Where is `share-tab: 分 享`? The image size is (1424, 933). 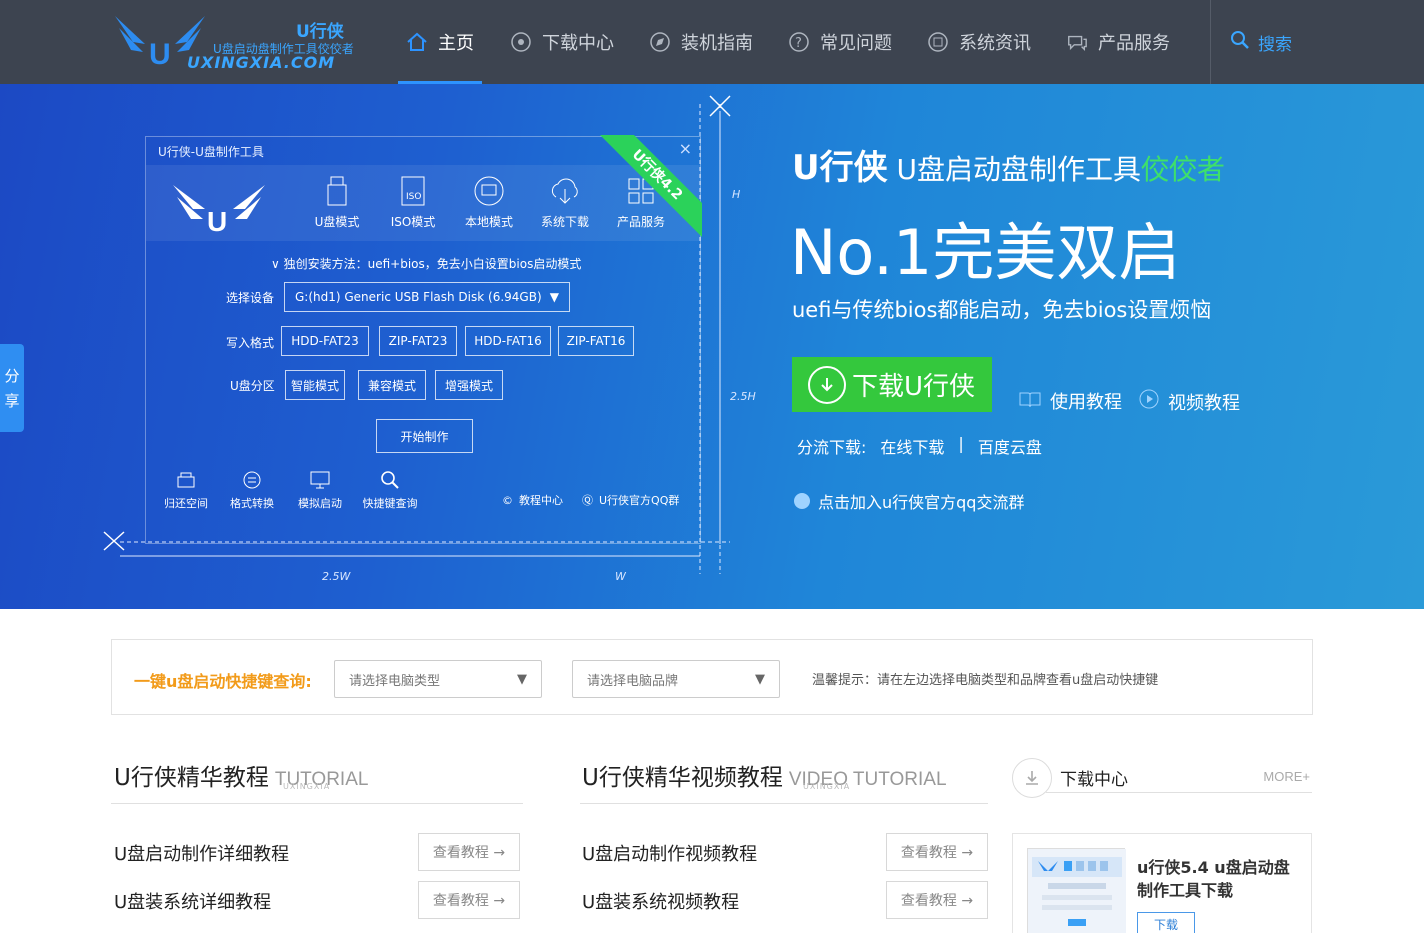
share-tab: 分 享 is located at coordinates (12, 388).